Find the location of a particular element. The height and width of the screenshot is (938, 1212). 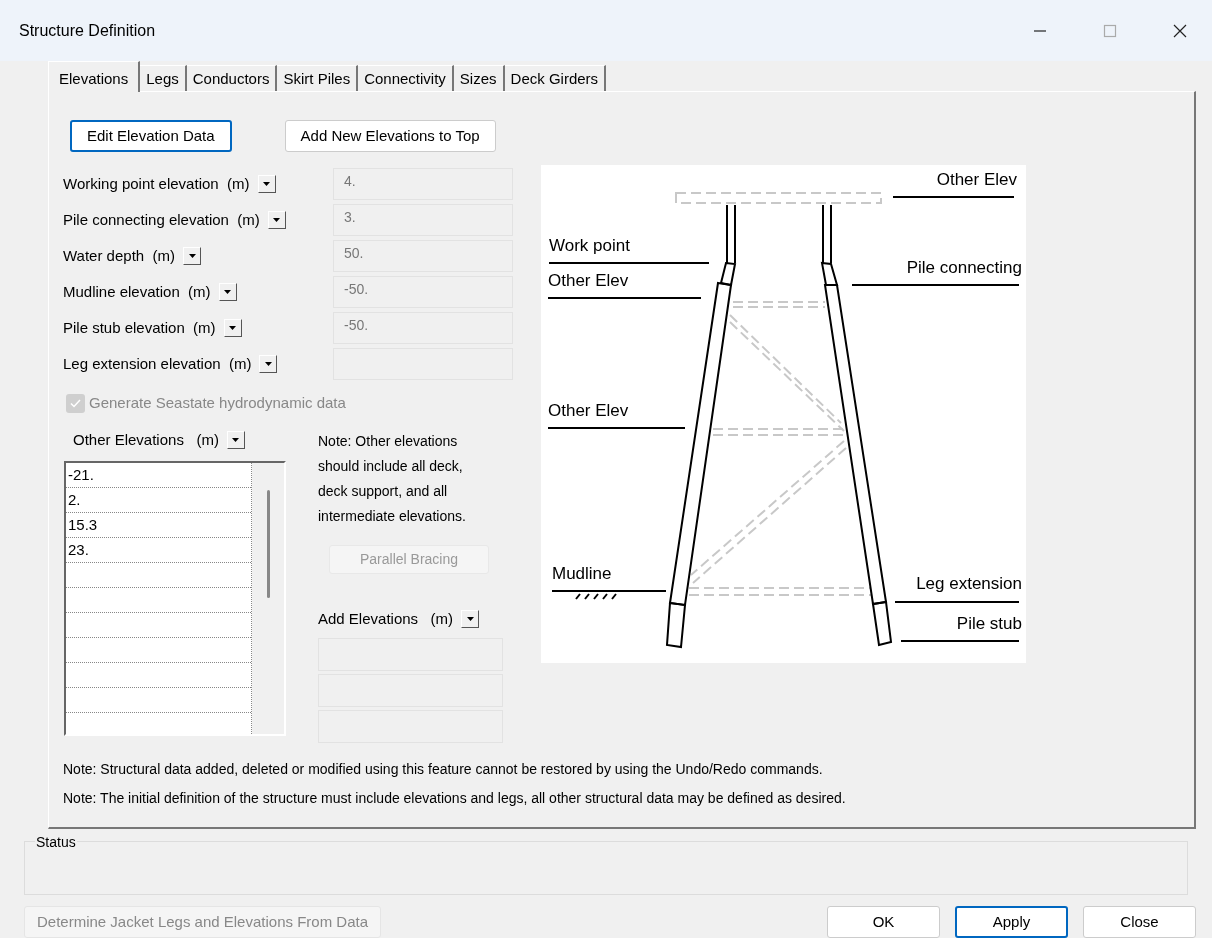

field-label: Water depth (m) is located at coordinates (119, 255).